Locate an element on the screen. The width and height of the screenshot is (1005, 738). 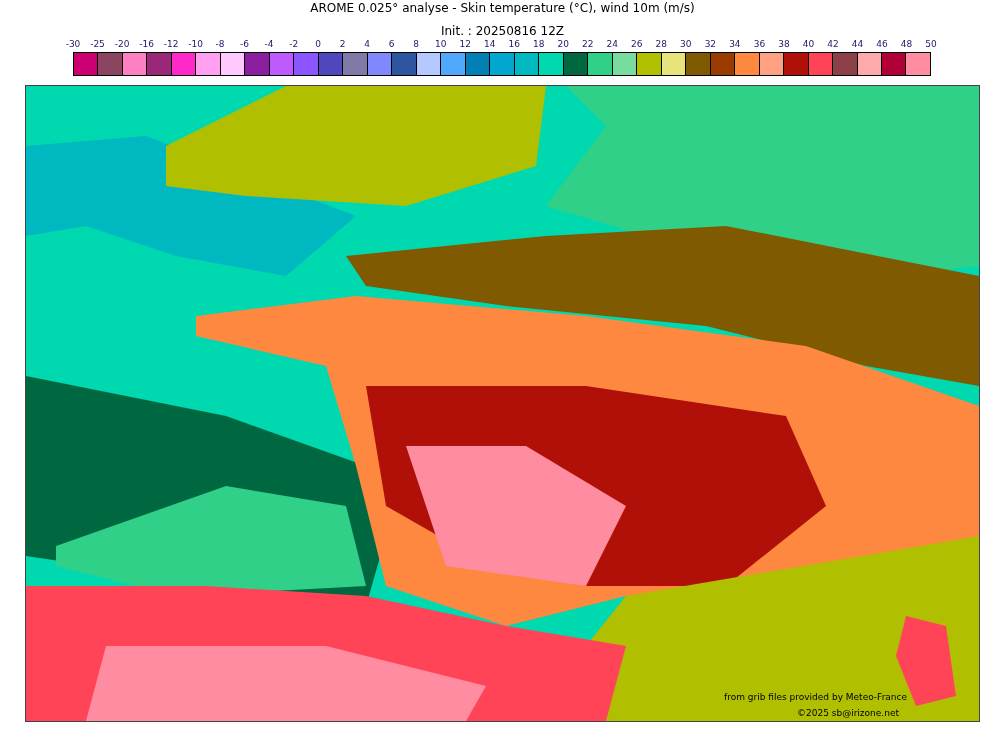
chart-title: AROME 0.025° analyse - Skin temperature (°C), wind 10m (m/s) is located at coordinates (502, 8).